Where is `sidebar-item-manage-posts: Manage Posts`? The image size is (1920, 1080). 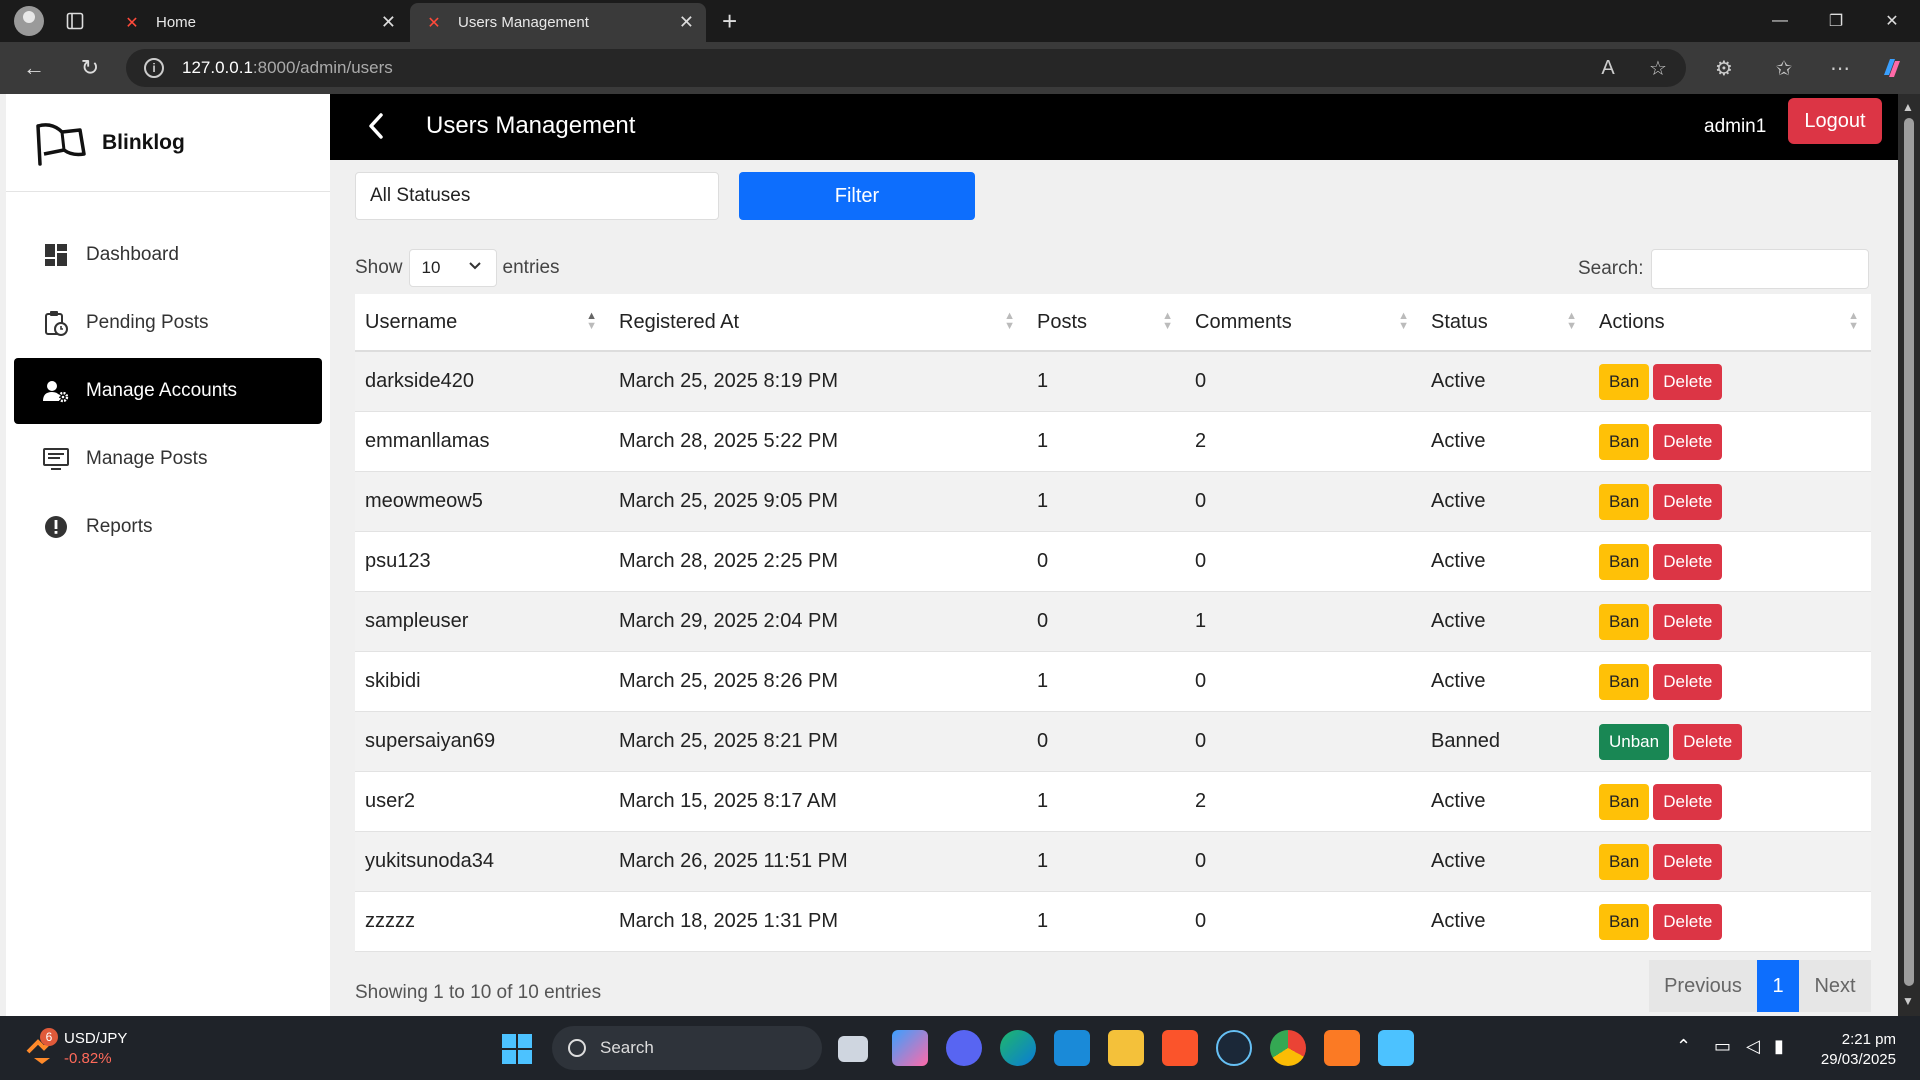 sidebar-item-manage-posts: Manage Posts is located at coordinates (168, 459).